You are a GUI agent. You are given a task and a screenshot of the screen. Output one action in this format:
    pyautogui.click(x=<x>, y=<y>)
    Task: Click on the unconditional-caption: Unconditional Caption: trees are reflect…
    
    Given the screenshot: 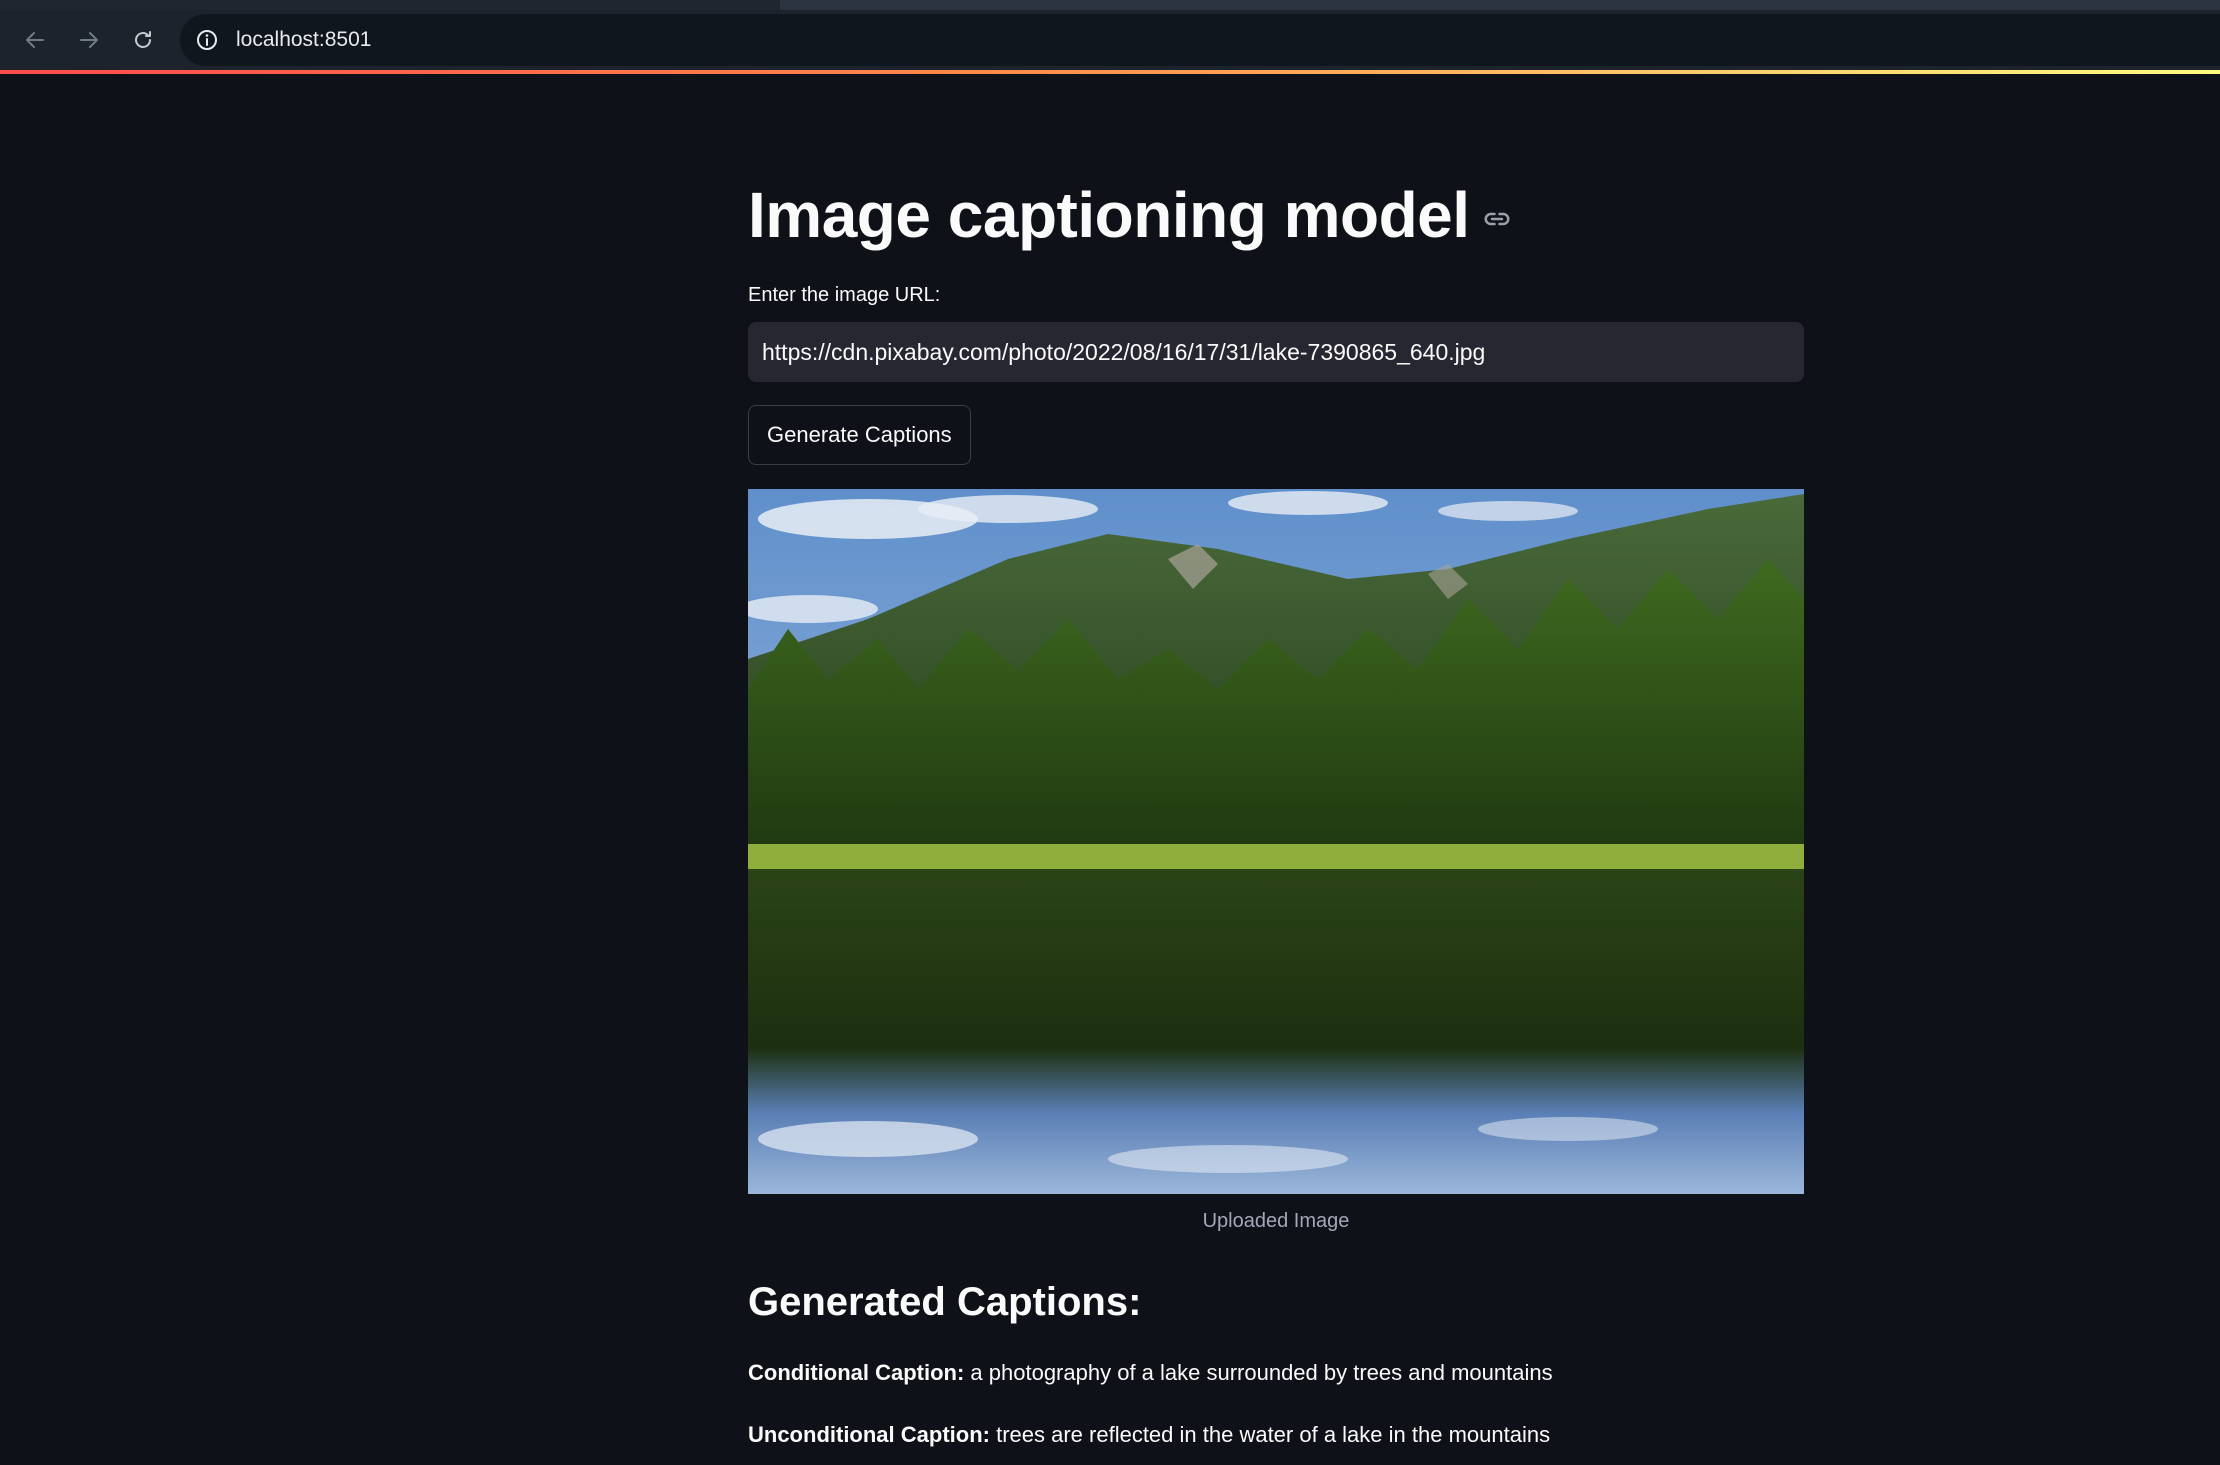 What is the action you would take?
    pyautogui.click(x=1149, y=1435)
    